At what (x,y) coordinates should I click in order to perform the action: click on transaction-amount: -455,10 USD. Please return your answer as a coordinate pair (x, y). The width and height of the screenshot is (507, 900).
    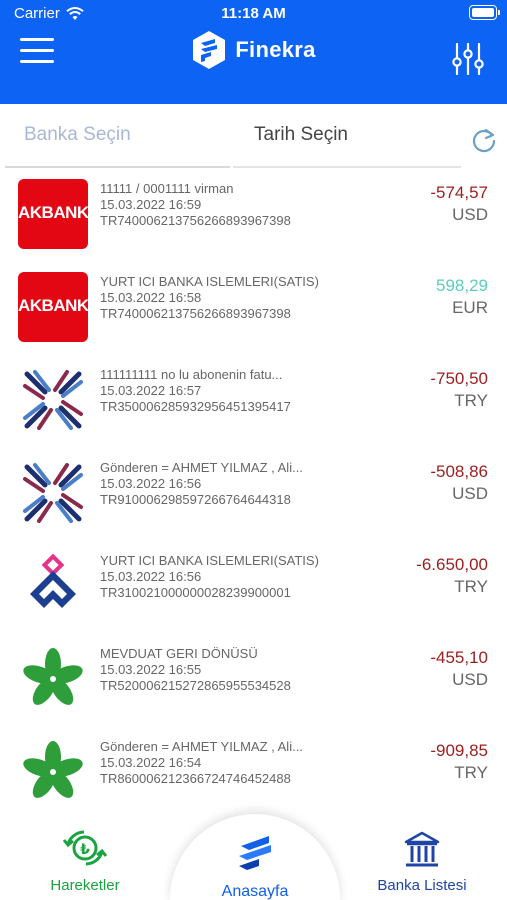
    Looking at the image, I should click on (459, 669).